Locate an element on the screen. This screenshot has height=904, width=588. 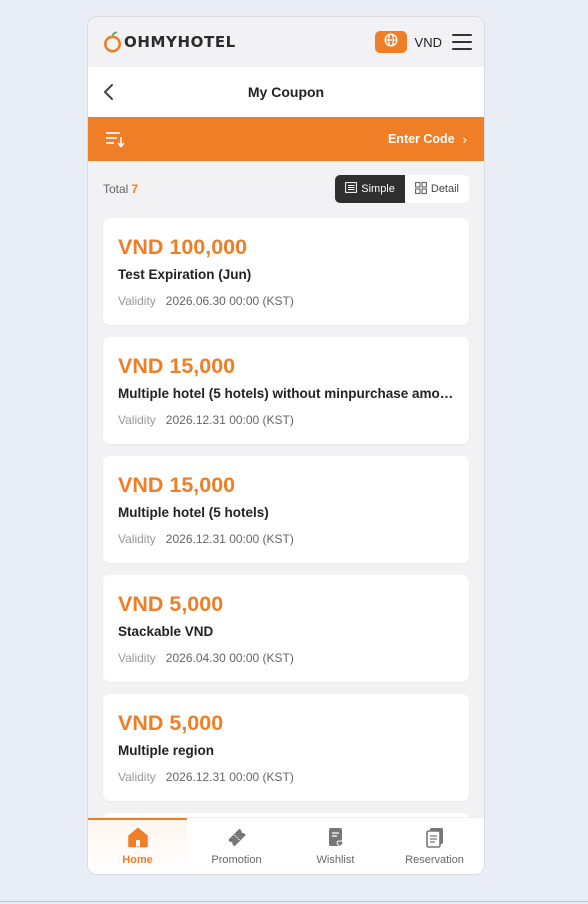
coupon-name: Stackable VND is located at coordinates (166, 631).